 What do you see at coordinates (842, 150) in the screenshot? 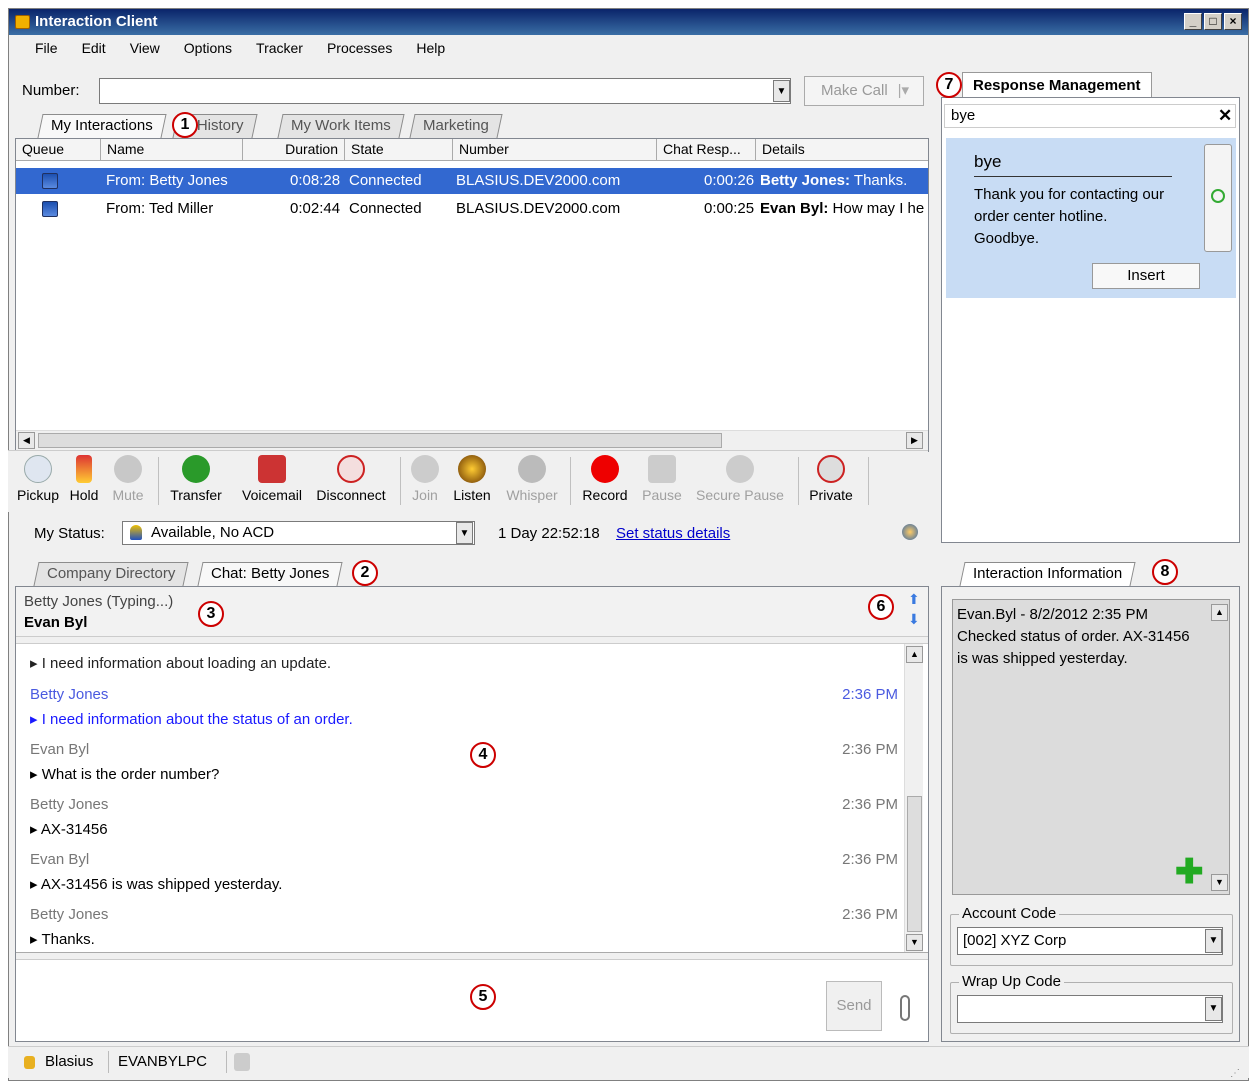
I see `col-details: Details` at bounding box center [842, 150].